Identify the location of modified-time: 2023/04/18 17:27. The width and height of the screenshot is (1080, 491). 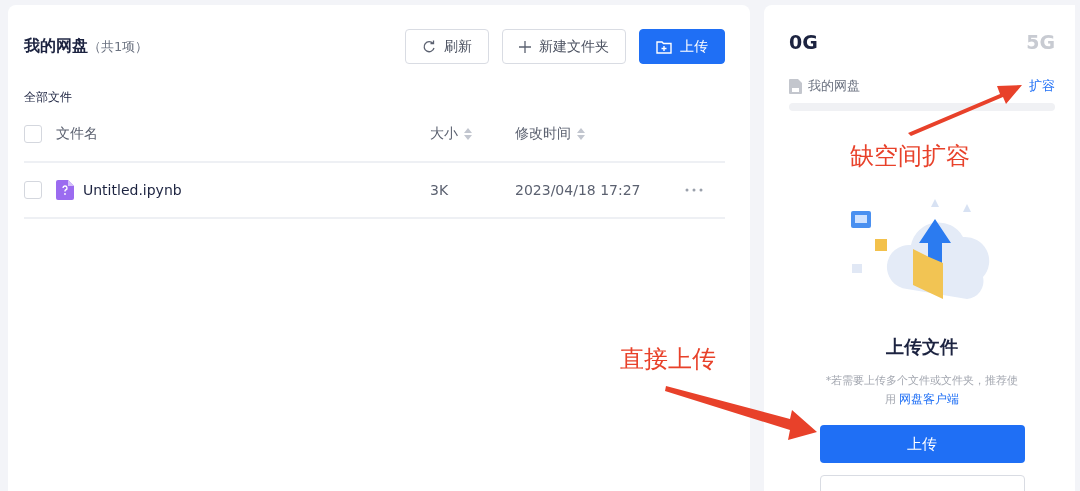
(578, 190).